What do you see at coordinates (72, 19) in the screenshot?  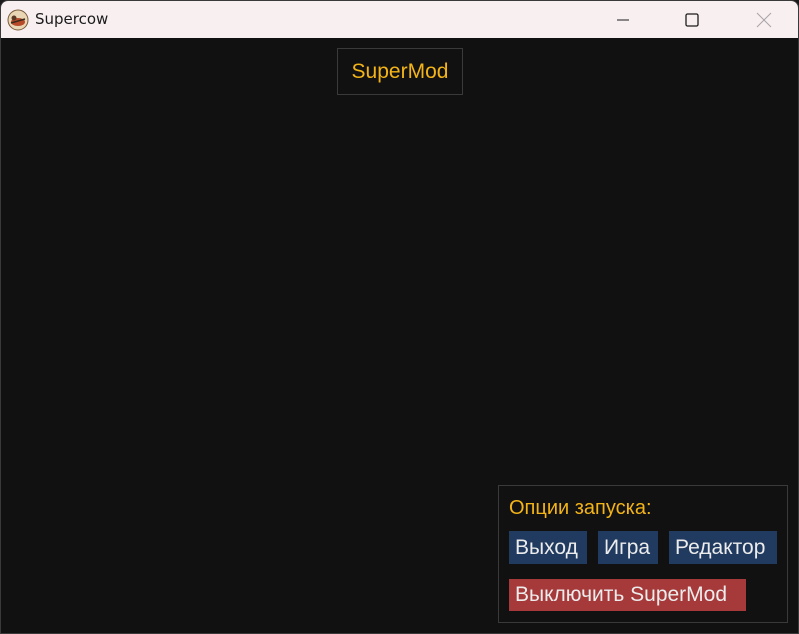 I see `window-title: Supercow` at bounding box center [72, 19].